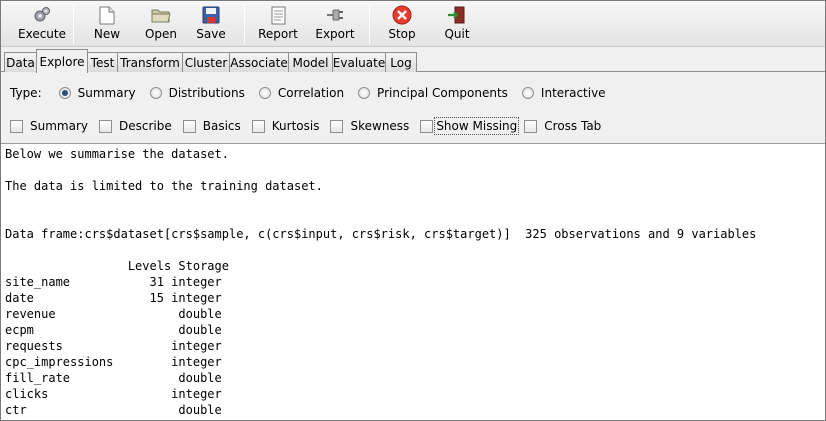 Image resolution: width=826 pixels, height=421 pixels. Describe the element at coordinates (401, 62) in the screenshot. I see `tab-log: Log` at that location.